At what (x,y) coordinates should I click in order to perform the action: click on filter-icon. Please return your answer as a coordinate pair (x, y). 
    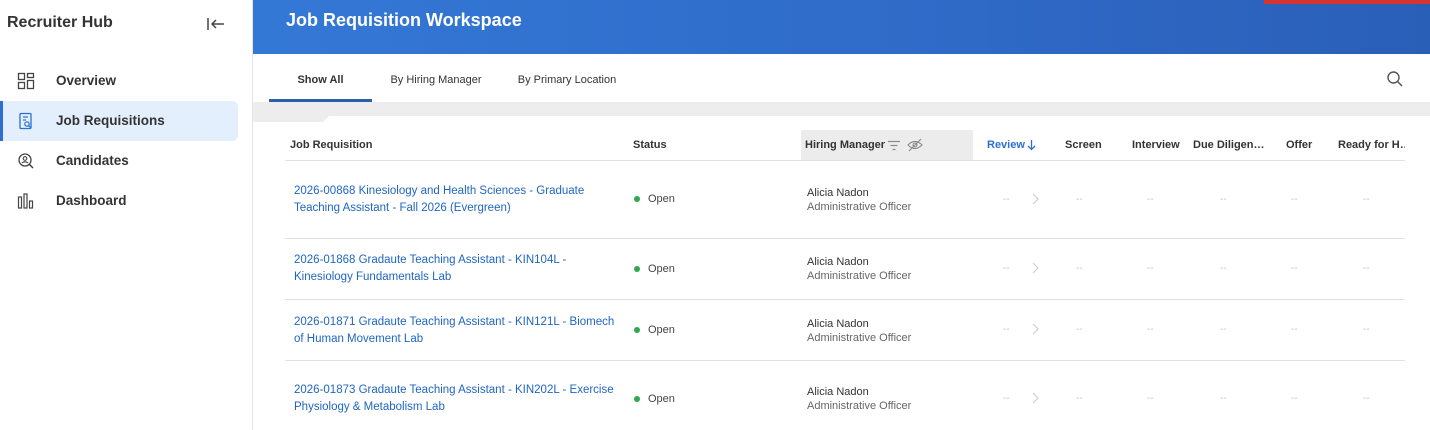
    Looking at the image, I should click on (894, 145).